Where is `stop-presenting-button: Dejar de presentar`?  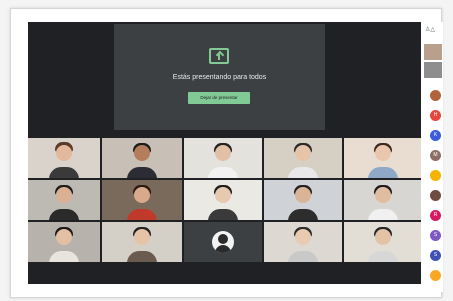 stop-presenting-button: Dejar de presentar is located at coordinates (219, 98).